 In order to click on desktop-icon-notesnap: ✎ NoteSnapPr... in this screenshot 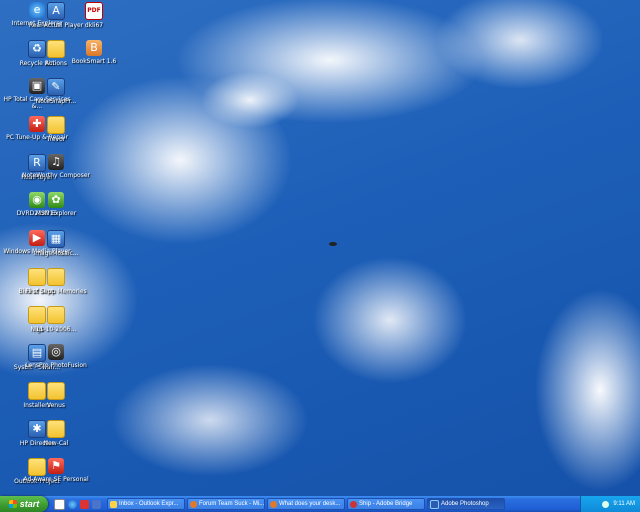, I will do `click(56, 95)`.